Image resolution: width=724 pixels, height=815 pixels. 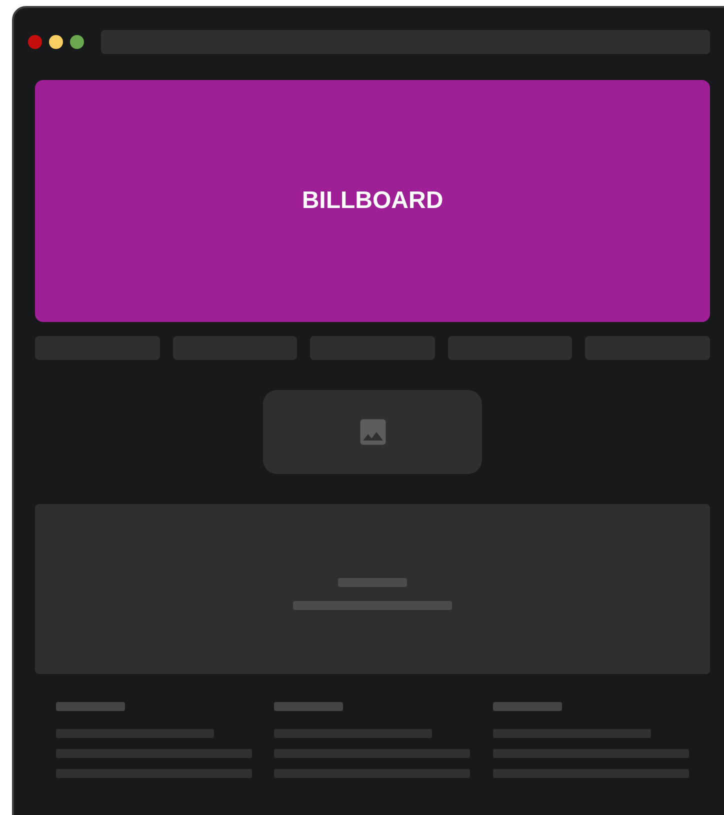 I want to click on close-dot-icon, so click(x=35, y=42).